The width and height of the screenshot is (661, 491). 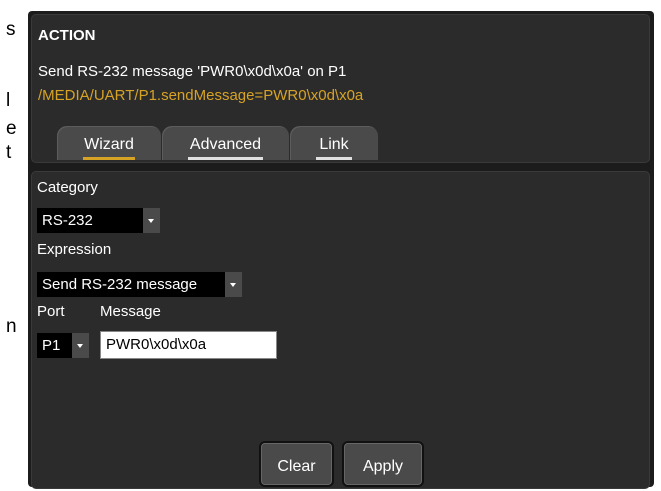 I want to click on doc-letter: e, so click(x=11, y=128).